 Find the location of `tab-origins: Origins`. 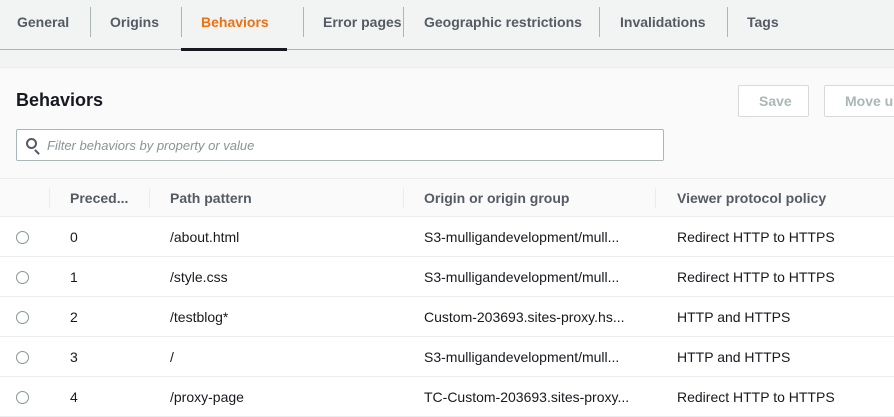

tab-origins: Origins is located at coordinates (134, 25).